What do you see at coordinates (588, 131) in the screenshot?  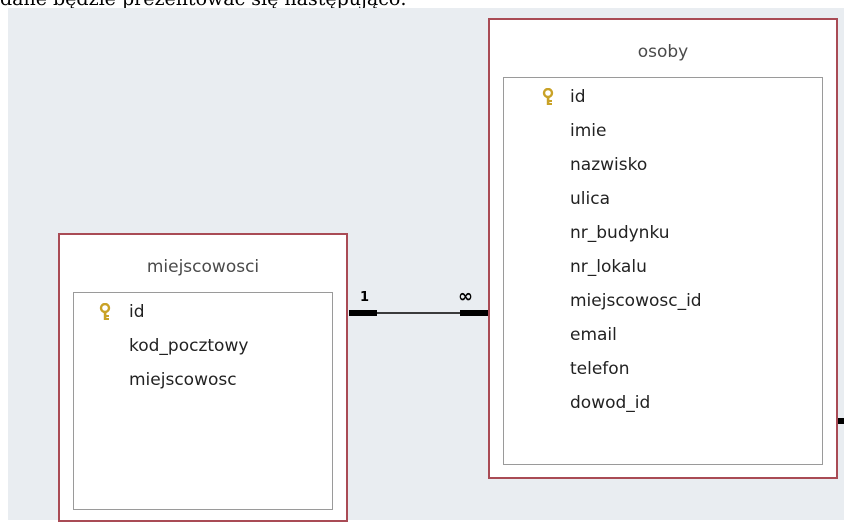 I see `field-name: imie` at bounding box center [588, 131].